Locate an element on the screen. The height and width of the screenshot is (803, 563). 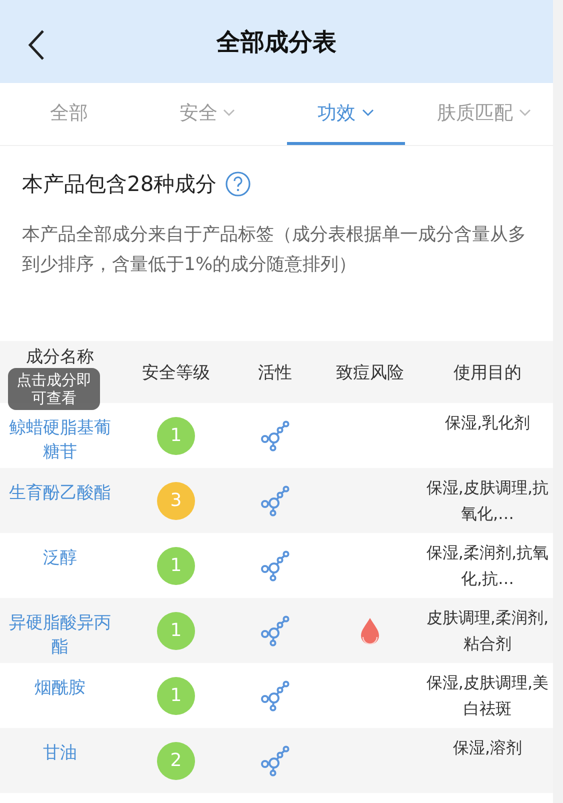
column-header: 使用目的 is located at coordinates (488, 373).